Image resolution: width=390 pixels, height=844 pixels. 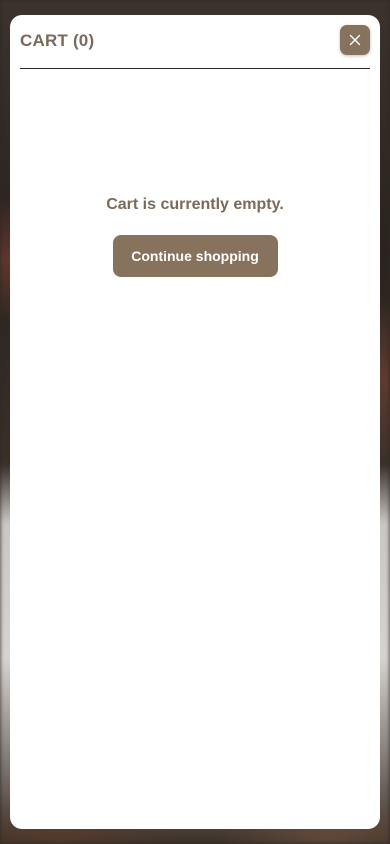 What do you see at coordinates (195, 42) in the screenshot?
I see `cart-header: CART (0)` at bounding box center [195, 42].